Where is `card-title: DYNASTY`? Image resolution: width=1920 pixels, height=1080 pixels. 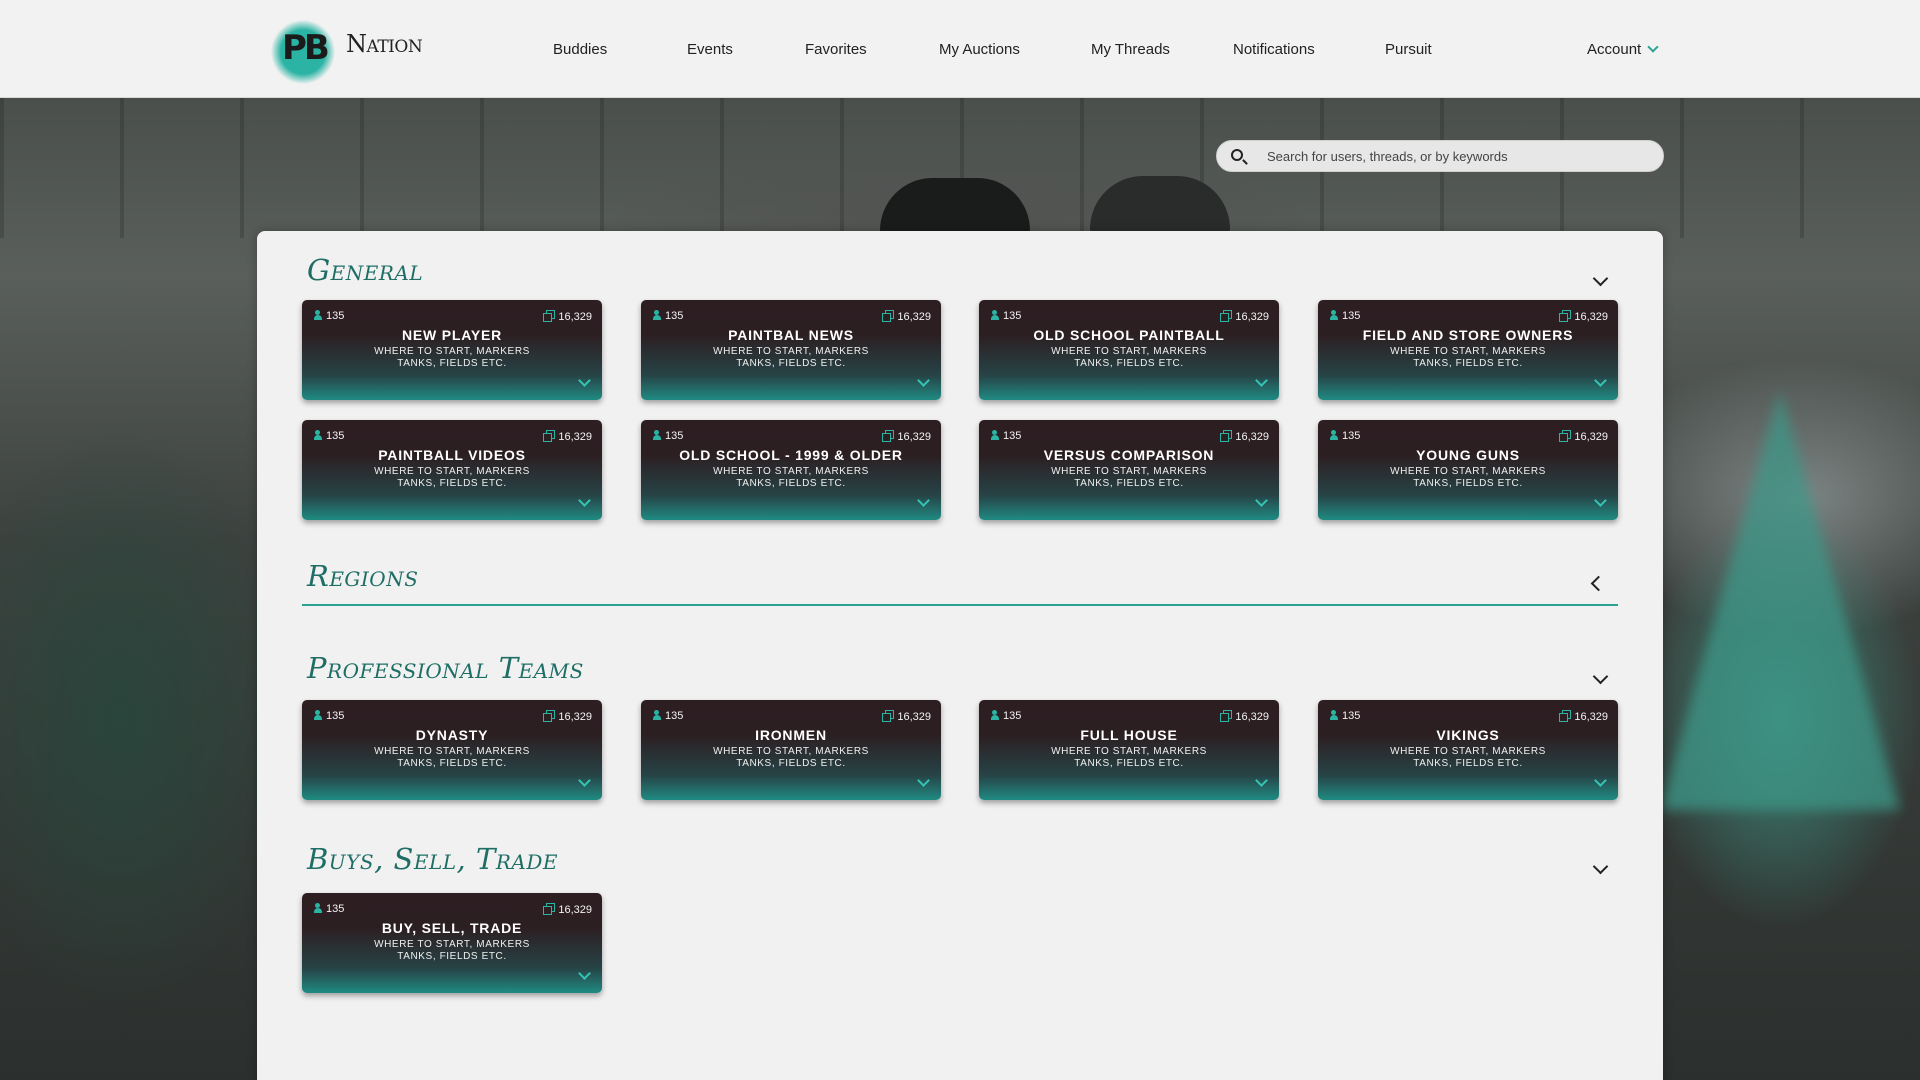 card-title: DYNASTY is located at coordinates (452, 735).